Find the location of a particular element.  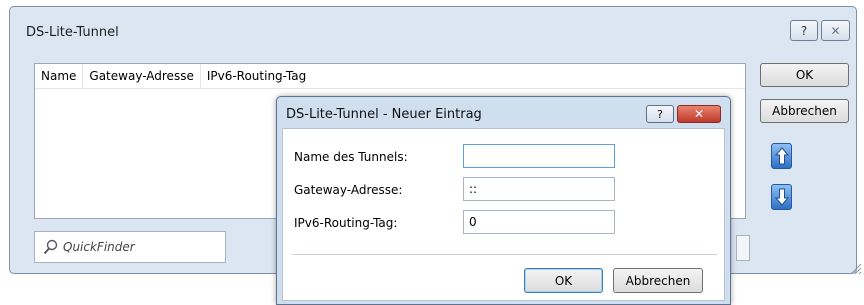

resize-grip-icon is located at coordinates (855, 268).